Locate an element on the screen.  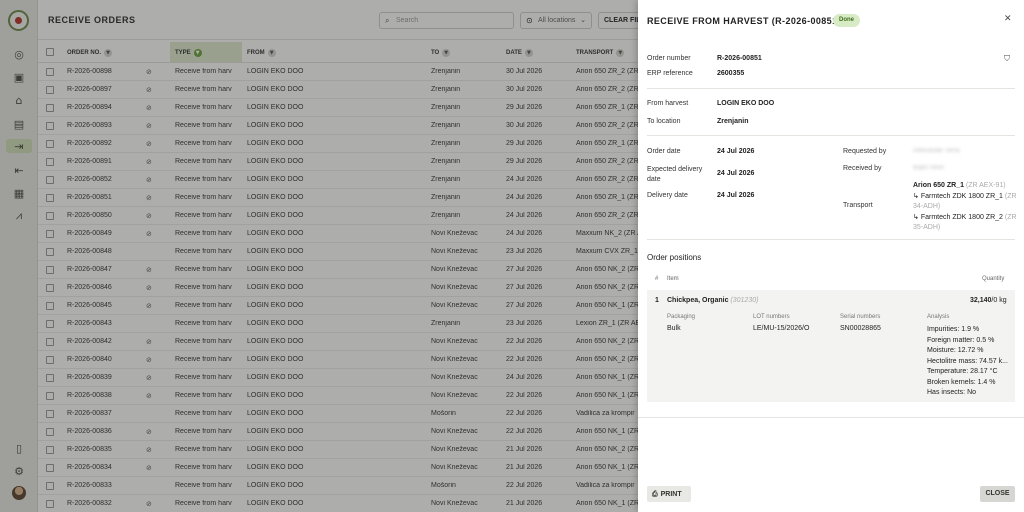
qty-unit: /0 kg is located at coordinates (999, 300).